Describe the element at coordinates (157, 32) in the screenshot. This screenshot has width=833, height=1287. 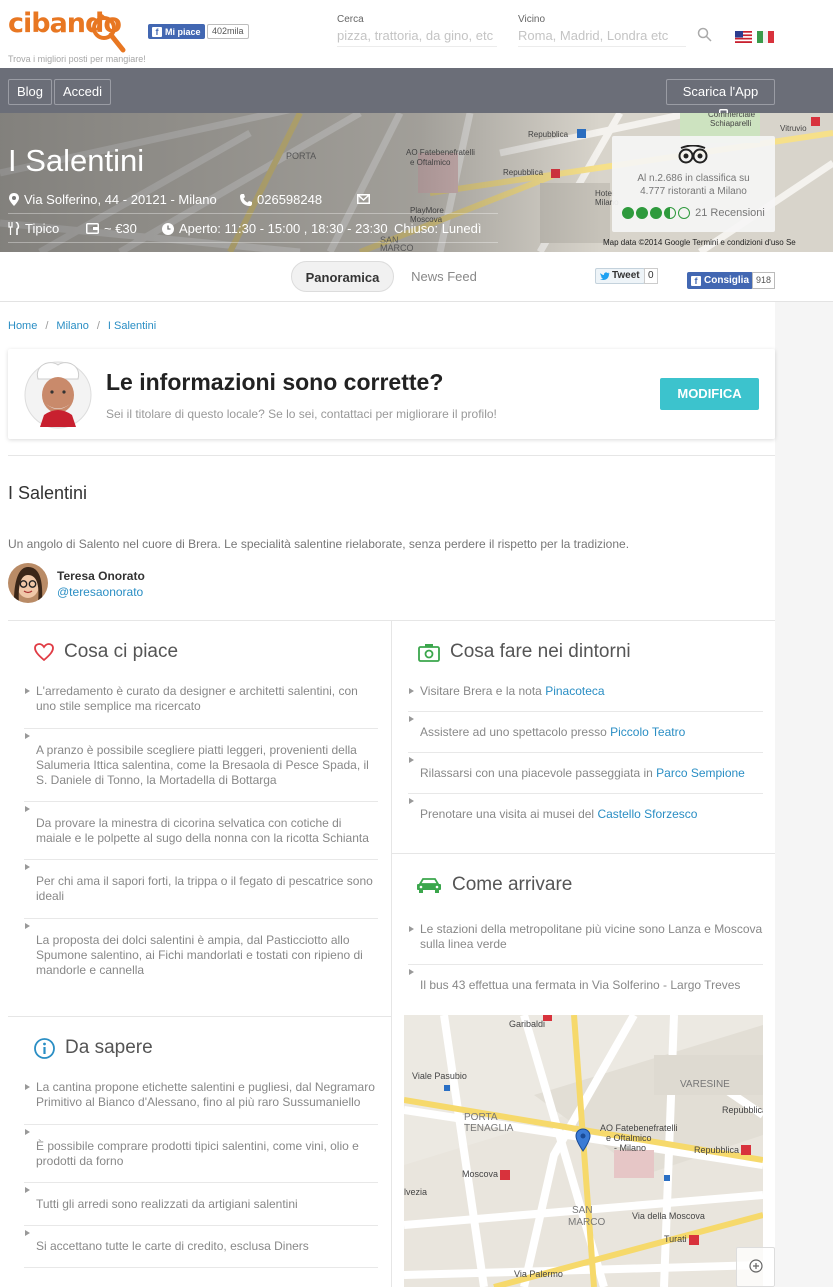
I see `facebook-icon: f` at that location.